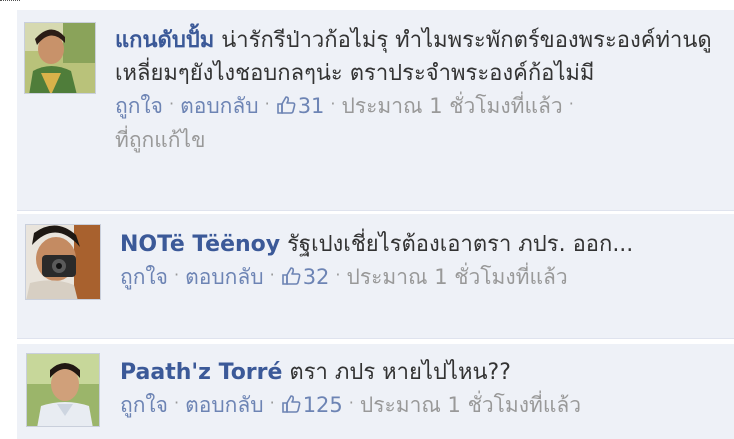  I want to click on edited-label: ที่ถูกแก้ไข, so click(160, 140).